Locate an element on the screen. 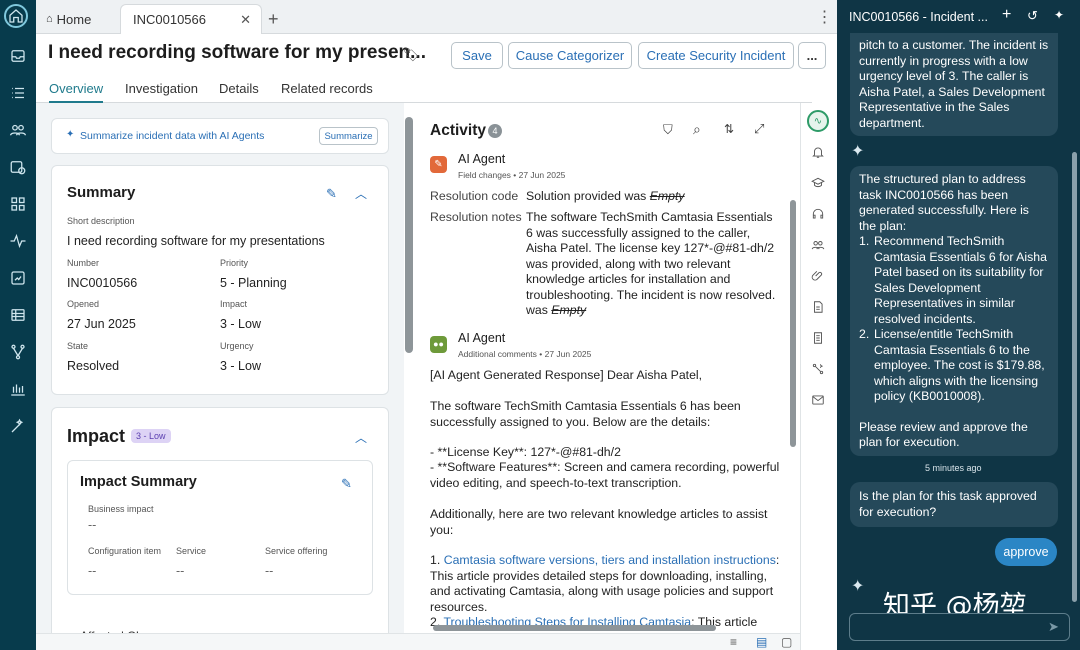 This screenshot has height=650, width=1080. urgency-value: 3 - Low is located at coordinates (240, 366).